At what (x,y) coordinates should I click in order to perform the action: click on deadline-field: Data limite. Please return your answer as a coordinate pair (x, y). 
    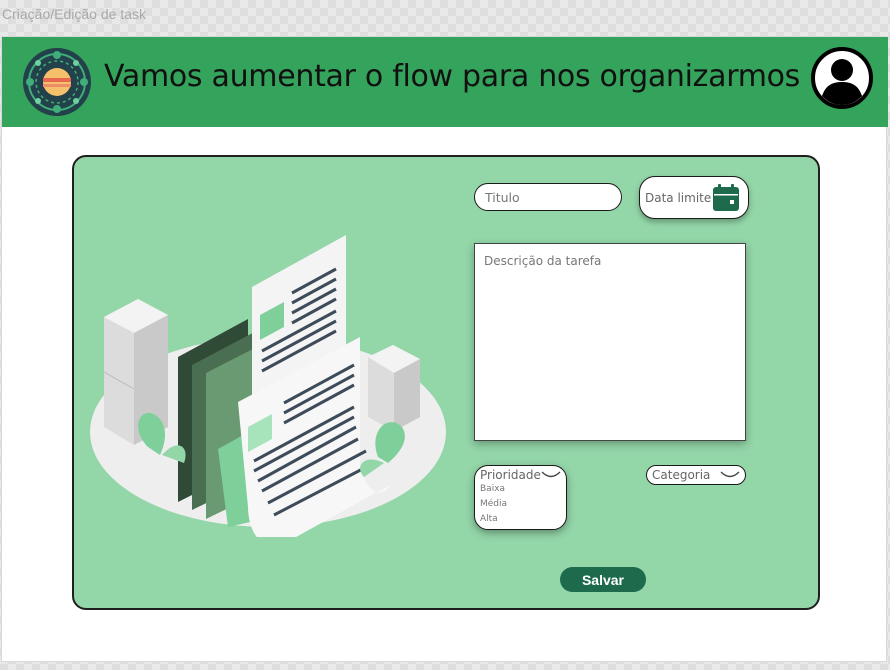
    Looking at the image, I should click on (694, 197).